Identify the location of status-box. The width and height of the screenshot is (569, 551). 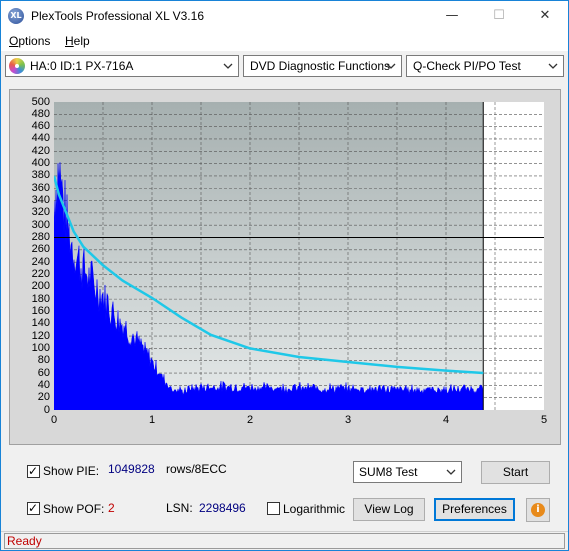
(284, 541).